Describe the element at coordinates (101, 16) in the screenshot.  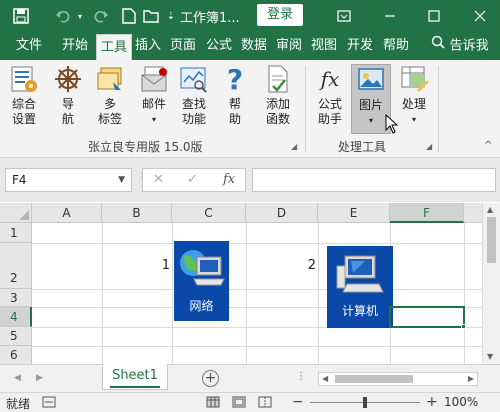
I see `redo-icon` at that location.